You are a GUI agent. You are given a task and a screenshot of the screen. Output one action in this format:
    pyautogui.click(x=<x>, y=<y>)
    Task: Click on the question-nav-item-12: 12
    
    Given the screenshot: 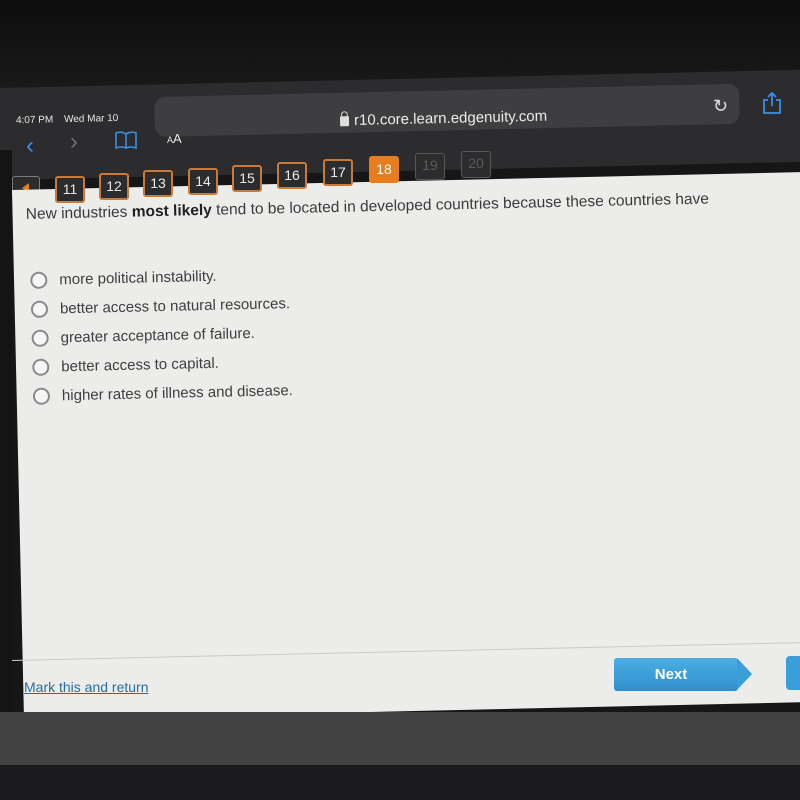 What is the action you would take?
    pyautogui.click(x=114, y=186)
    